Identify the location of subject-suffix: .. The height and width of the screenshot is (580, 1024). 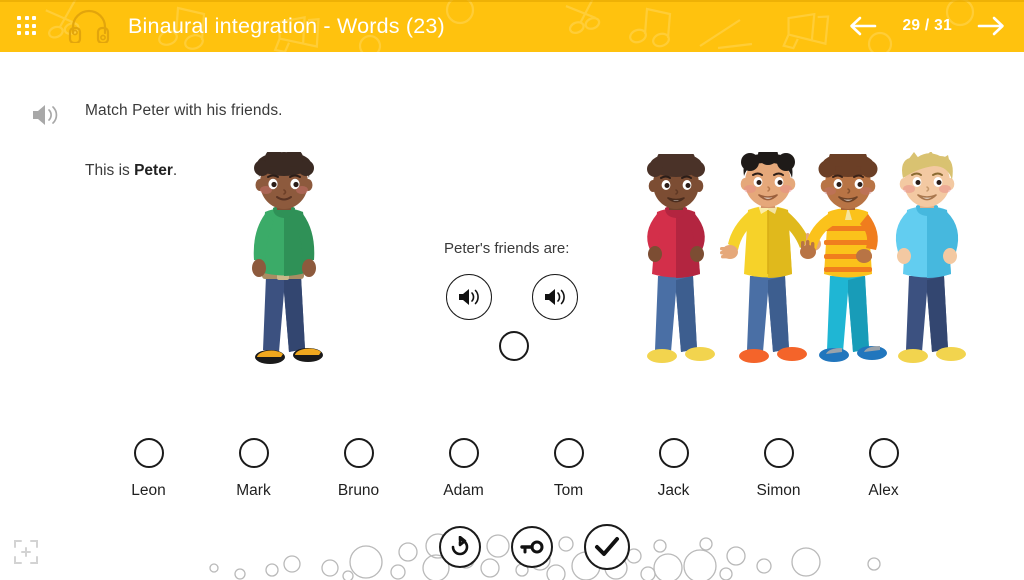
(175, 170).